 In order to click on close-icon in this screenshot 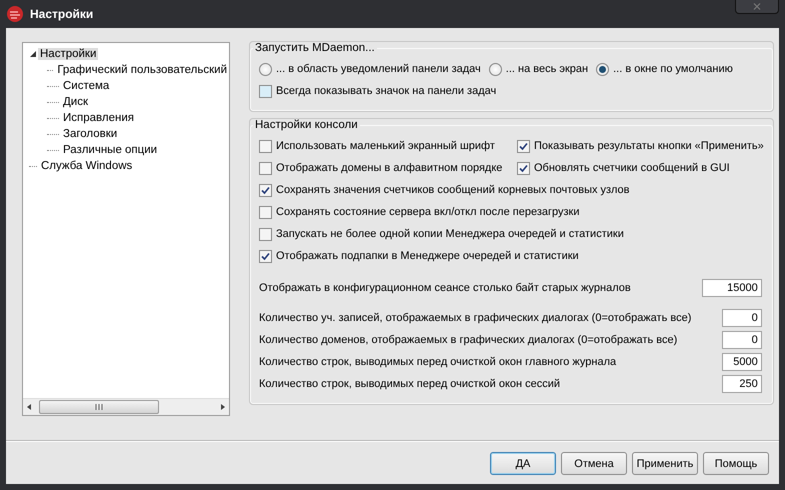, I will do `click(757, 6)`.